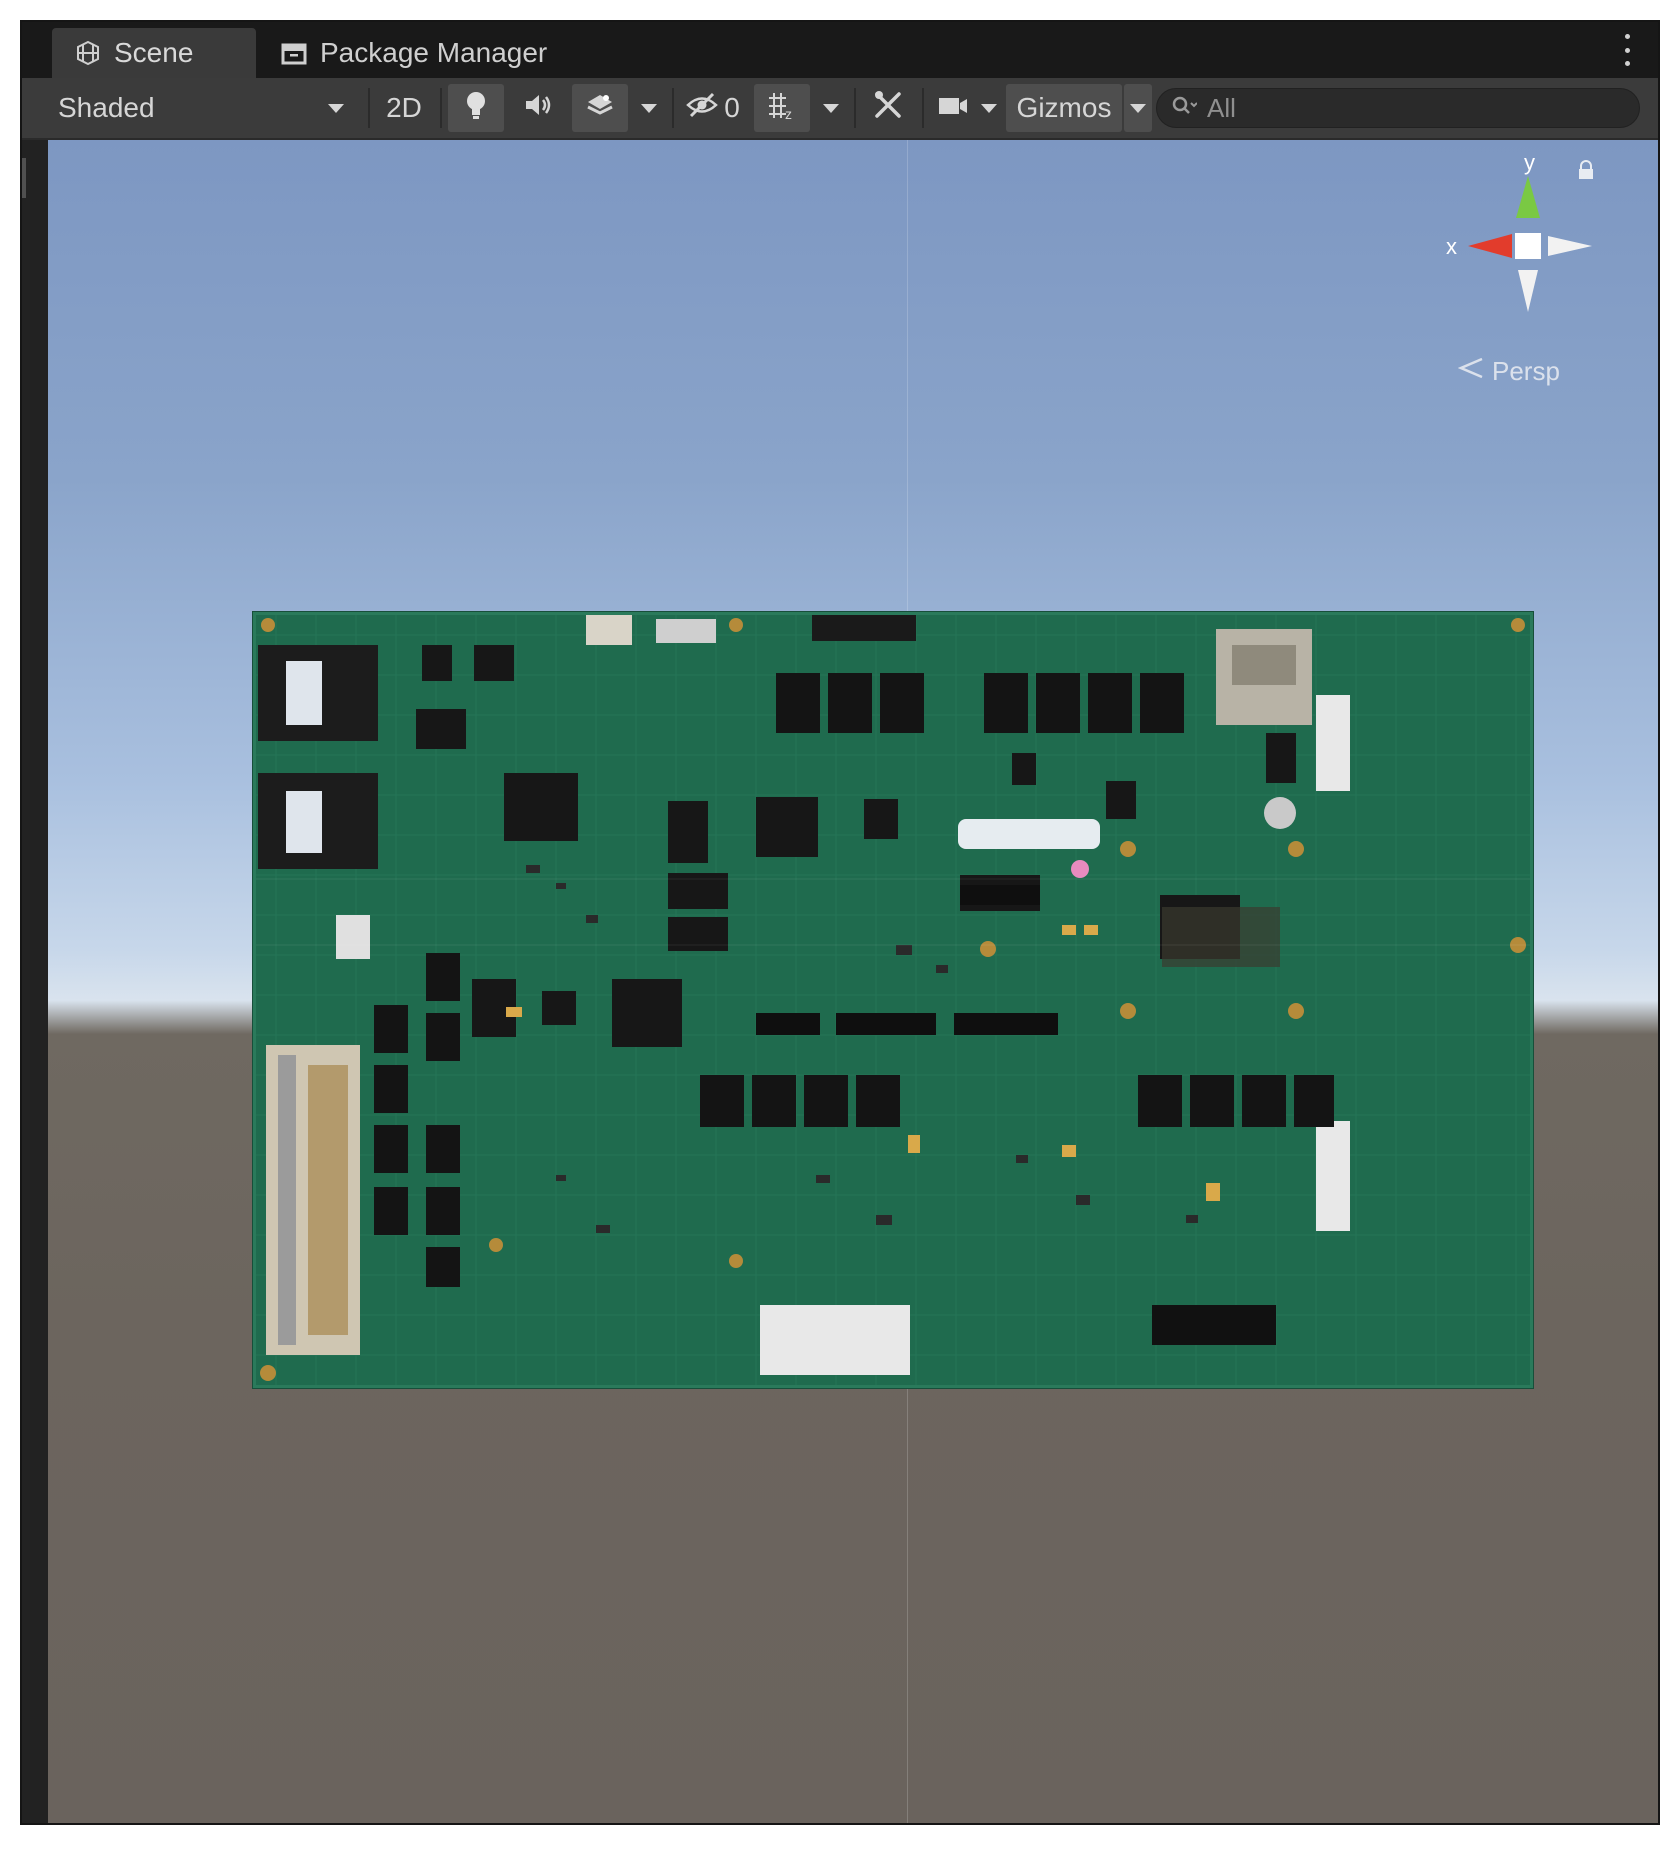  What do you see at coordinates (1528, 197) in the screenshot?
I see `axis-y-arrow` at bounding box center [1528, 197].